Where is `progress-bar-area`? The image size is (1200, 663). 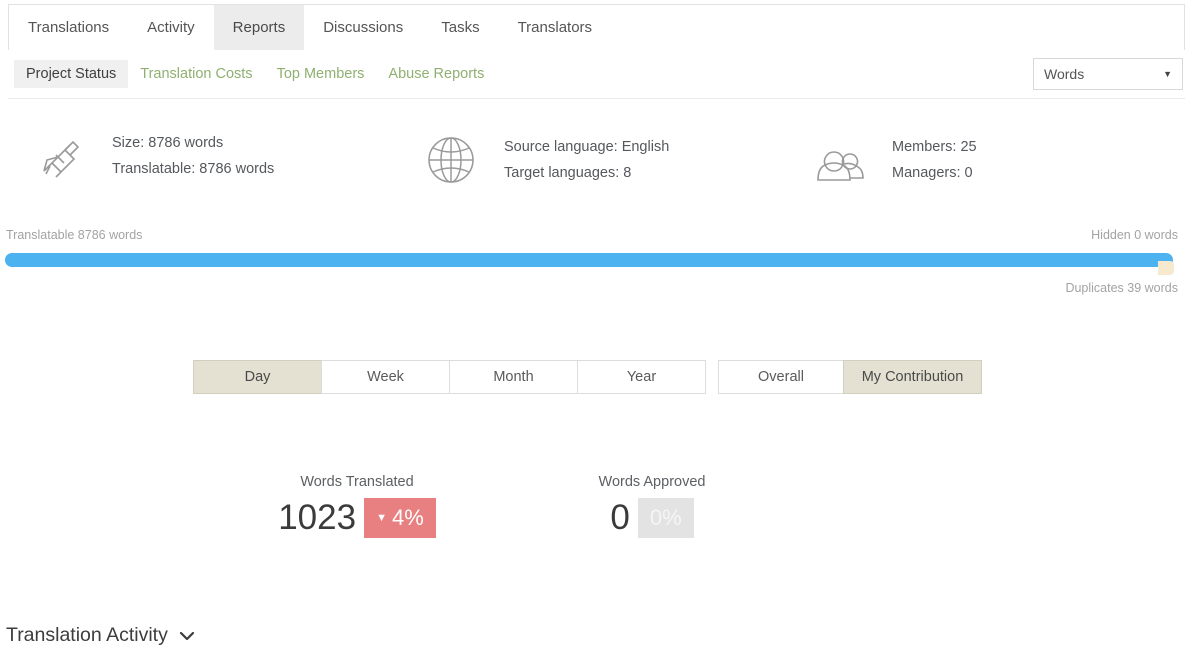 progress-bar-area is located at coordinates (600, 264).